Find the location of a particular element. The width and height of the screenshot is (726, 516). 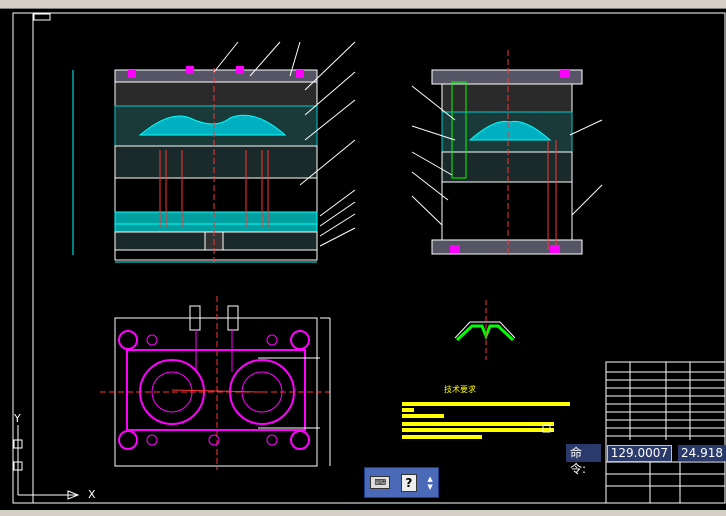

command-prompt: 命令: is located at coordinates (583, 460).